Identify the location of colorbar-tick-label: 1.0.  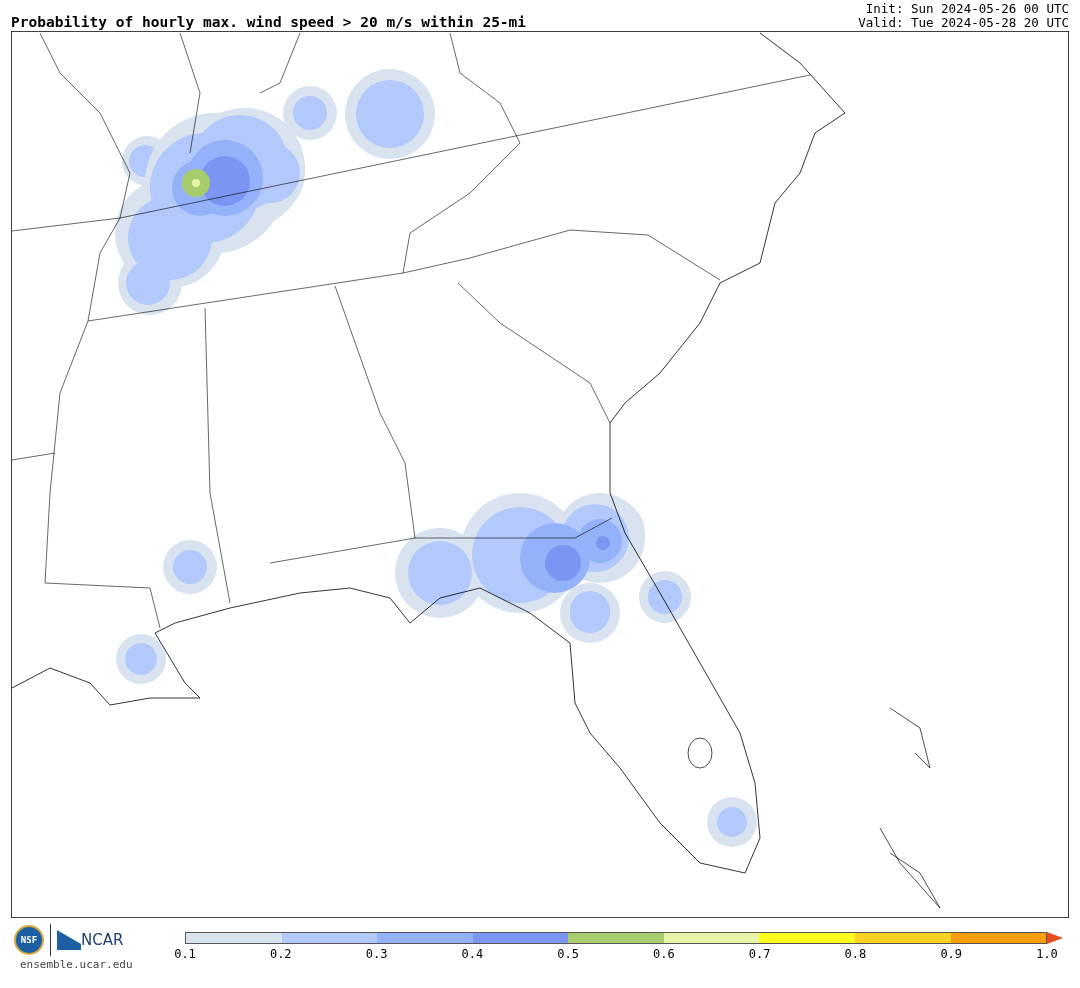
(1047, 954).